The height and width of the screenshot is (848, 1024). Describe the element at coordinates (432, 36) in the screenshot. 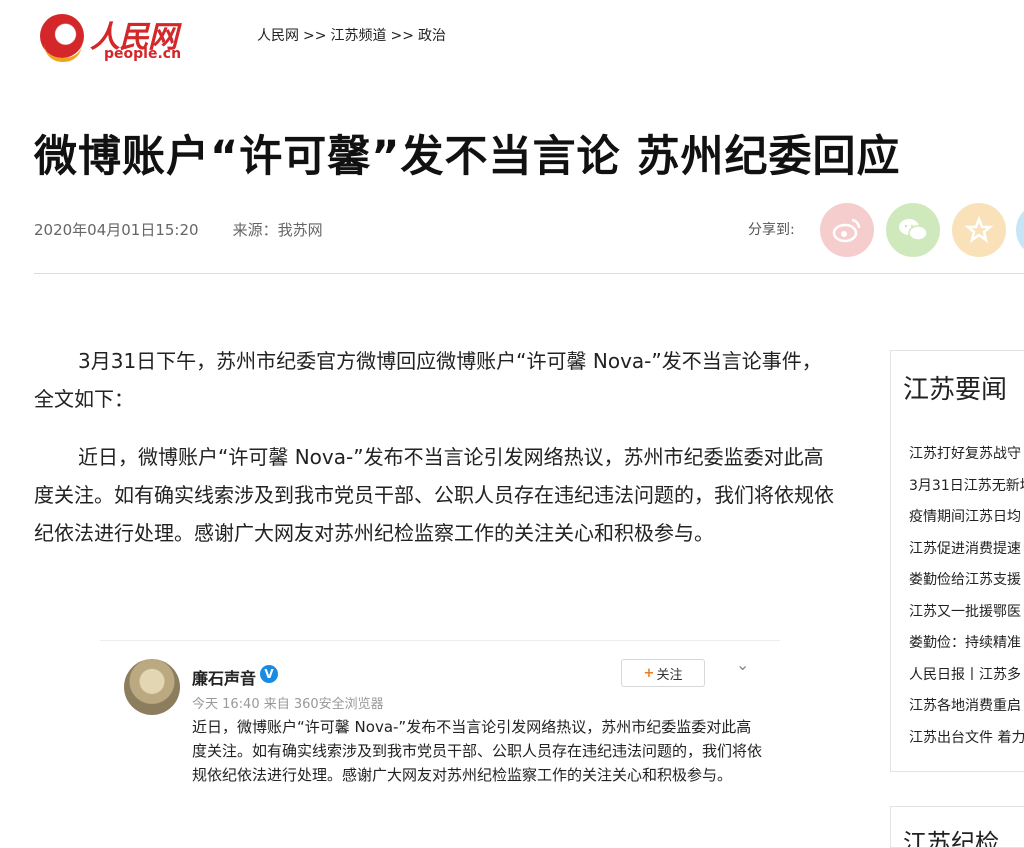

I see `breadcrumb-politics: 政治` at that location.